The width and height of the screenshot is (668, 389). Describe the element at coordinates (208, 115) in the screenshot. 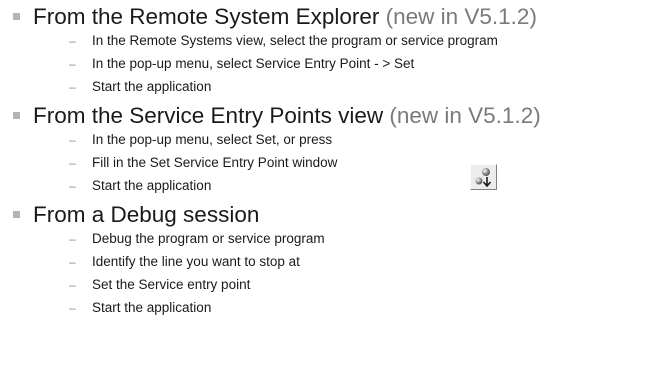

I see `section-title: From the Service Entry Points view` at that location.